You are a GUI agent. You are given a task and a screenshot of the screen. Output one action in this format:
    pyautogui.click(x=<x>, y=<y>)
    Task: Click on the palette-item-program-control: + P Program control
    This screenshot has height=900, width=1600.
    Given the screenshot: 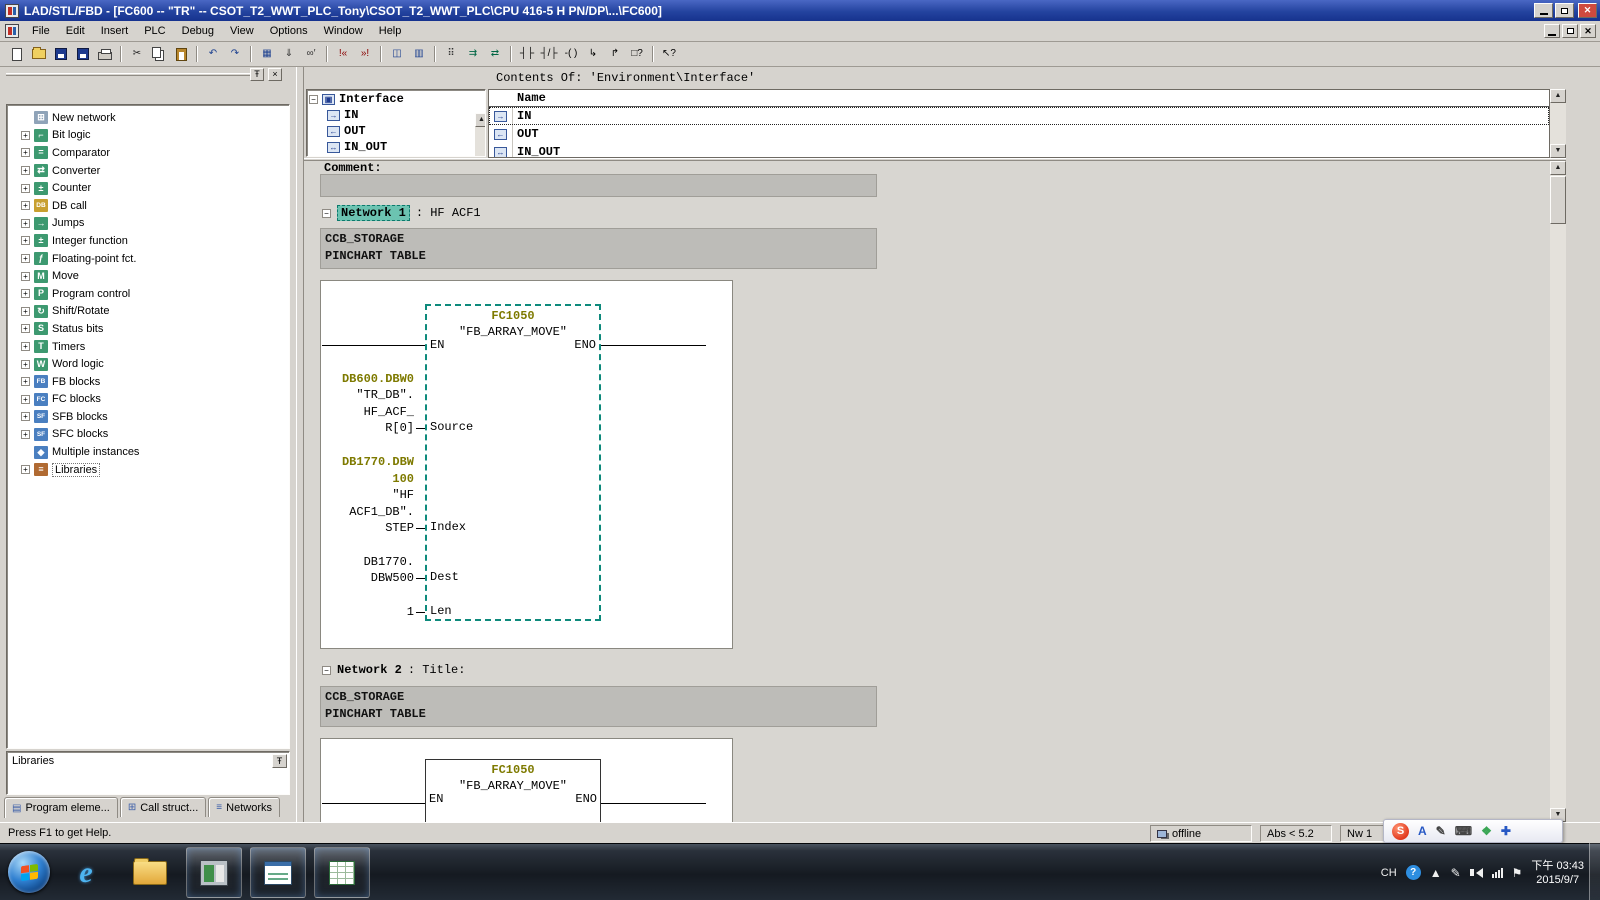 What is the action you would take?
    pyautogui.click(x=150, y=294)
    